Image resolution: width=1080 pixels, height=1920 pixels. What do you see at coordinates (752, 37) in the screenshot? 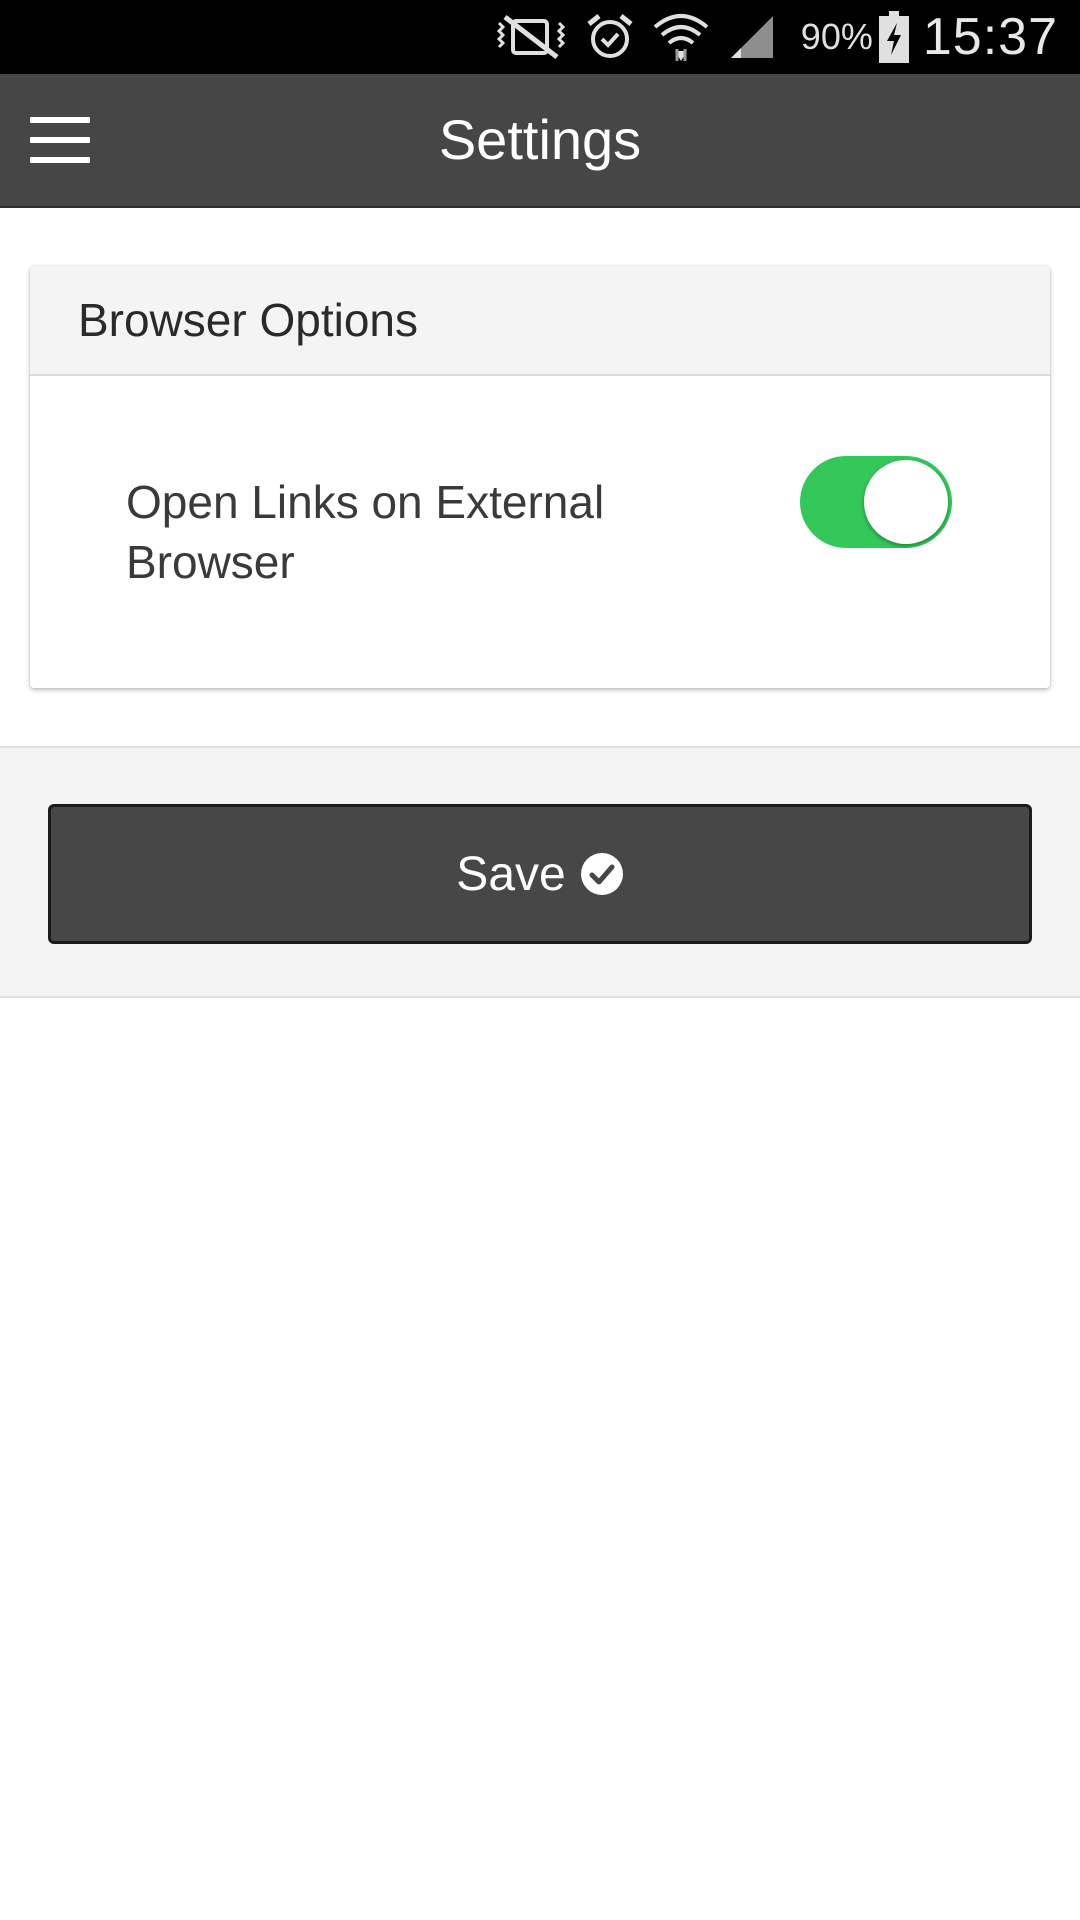
I see `signal-icon` at bounding box center [752, 37].